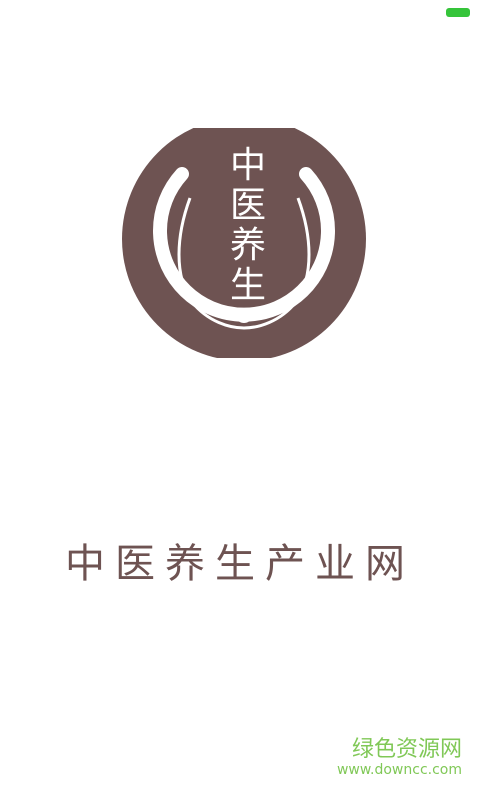  I want to click on watermark: 绿色资源网 www.downcc.com, so click(399, 758).